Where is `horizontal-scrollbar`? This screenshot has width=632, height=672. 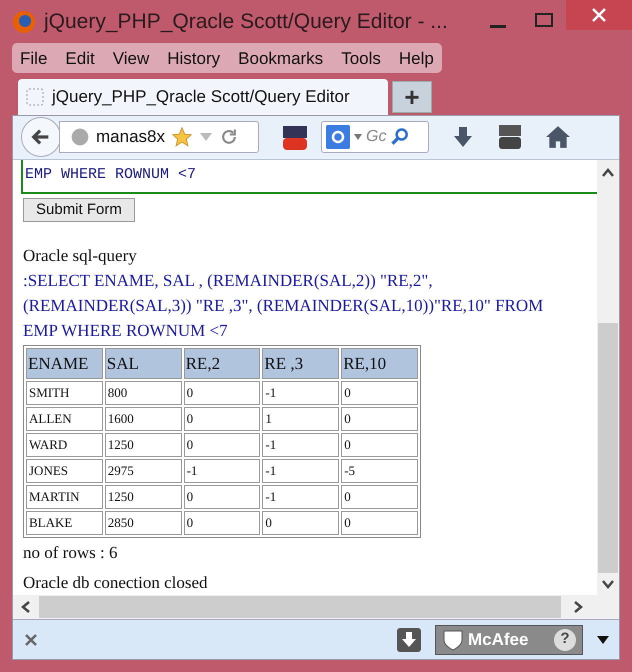 horizontal-scrollbar is located at coordinates (316, 607).